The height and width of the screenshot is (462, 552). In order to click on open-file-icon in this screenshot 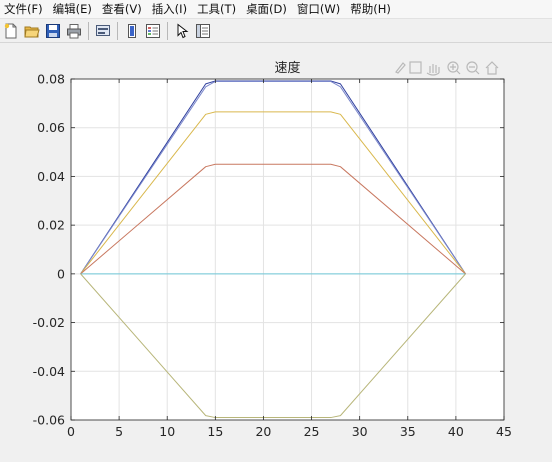, I will do `click(32, 31)`.